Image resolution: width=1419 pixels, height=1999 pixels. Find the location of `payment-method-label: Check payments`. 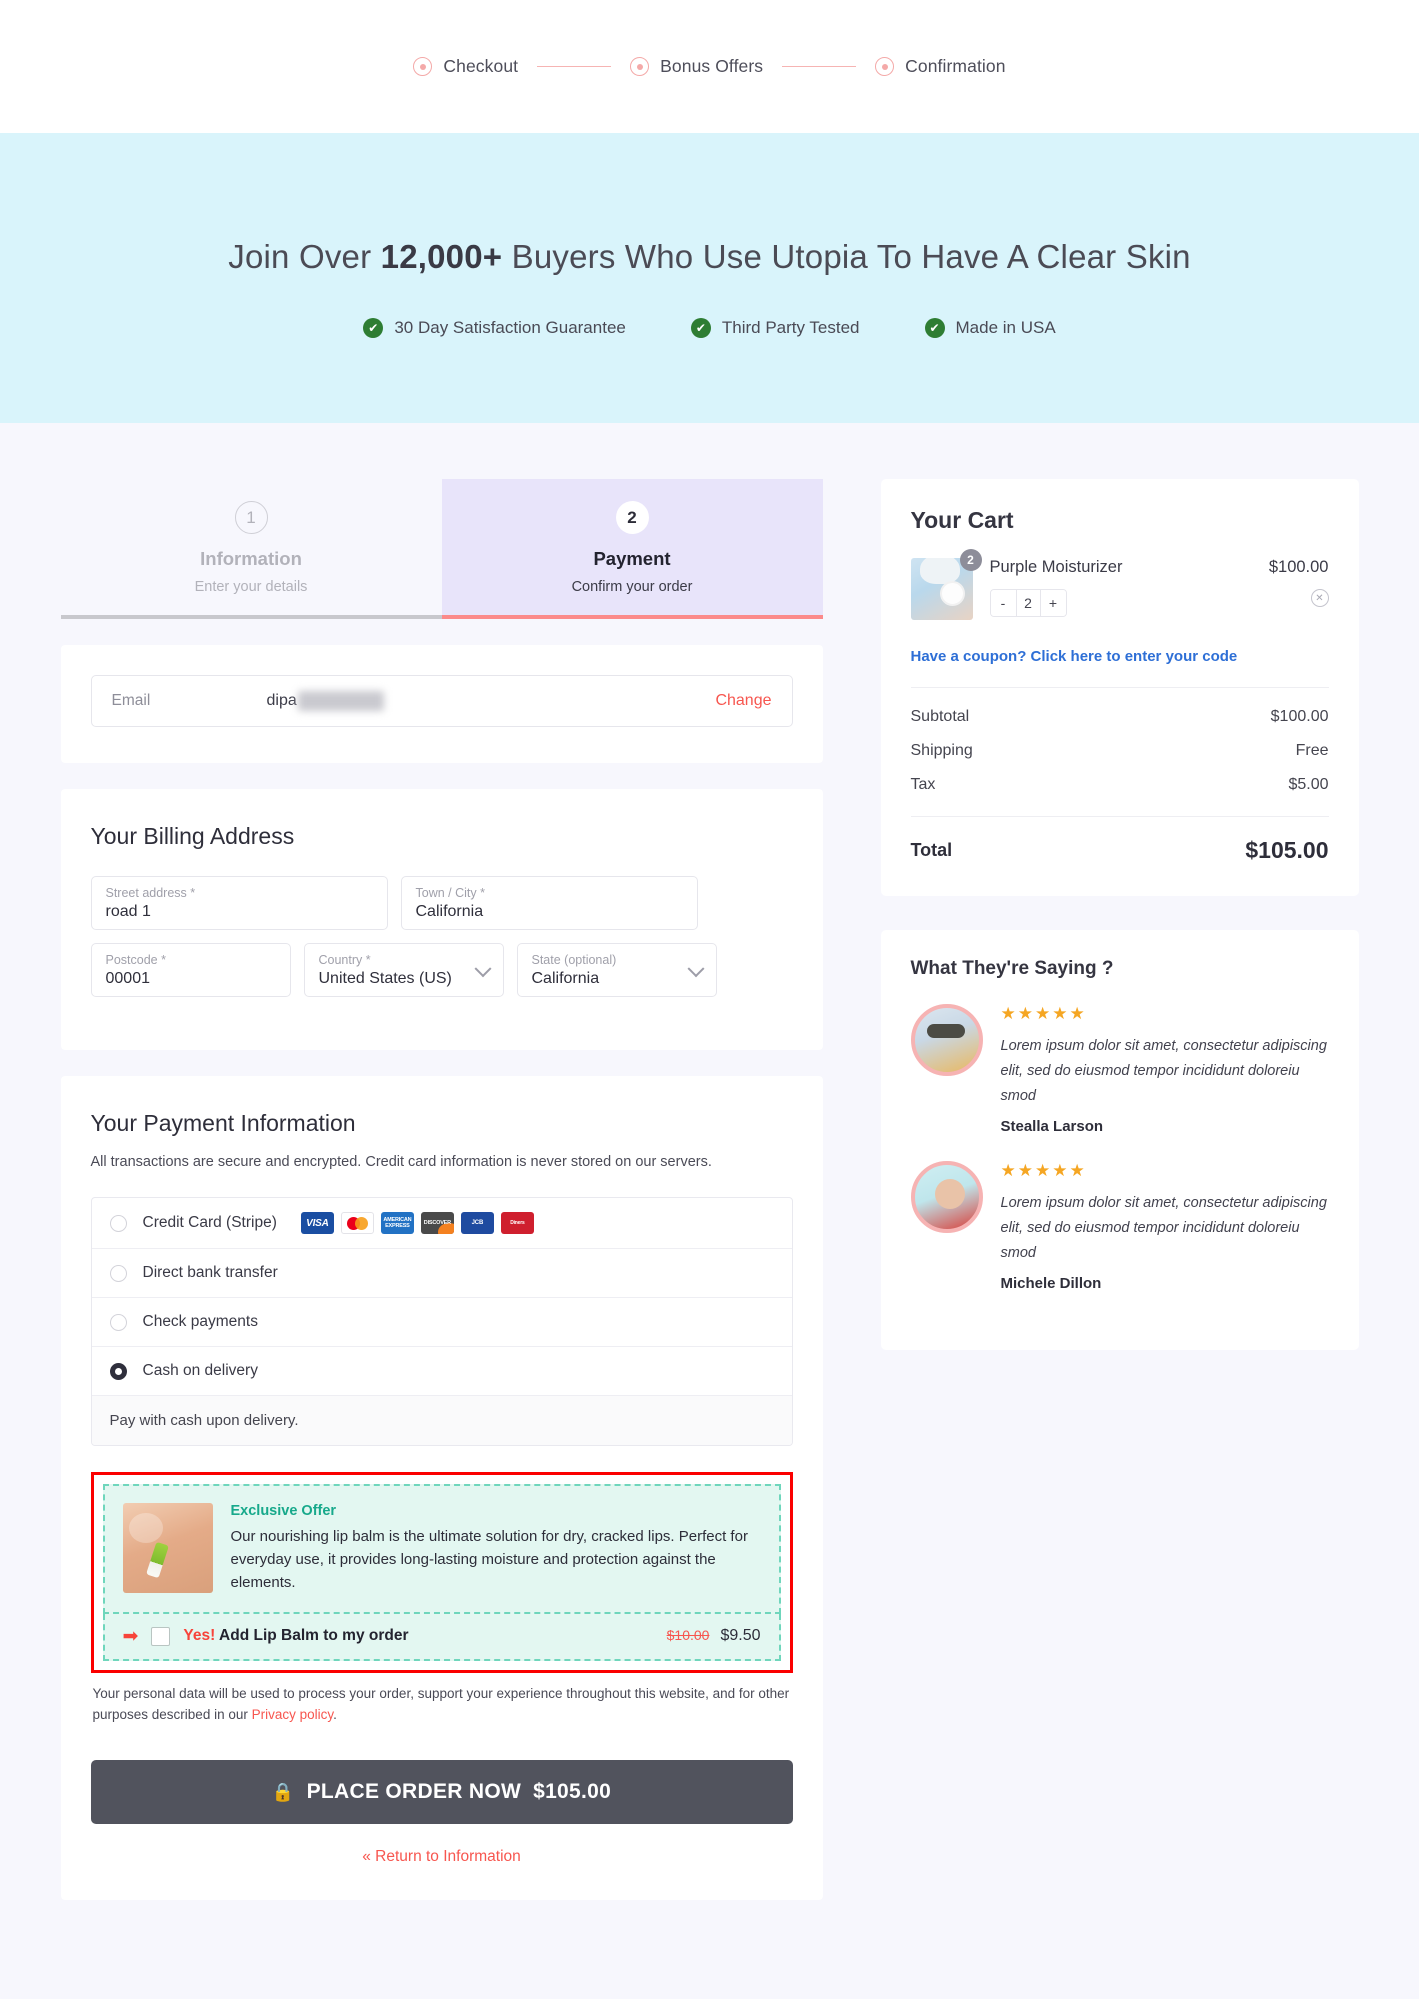

payment-method-label: Check payments is located at coordinates (200, 1322).